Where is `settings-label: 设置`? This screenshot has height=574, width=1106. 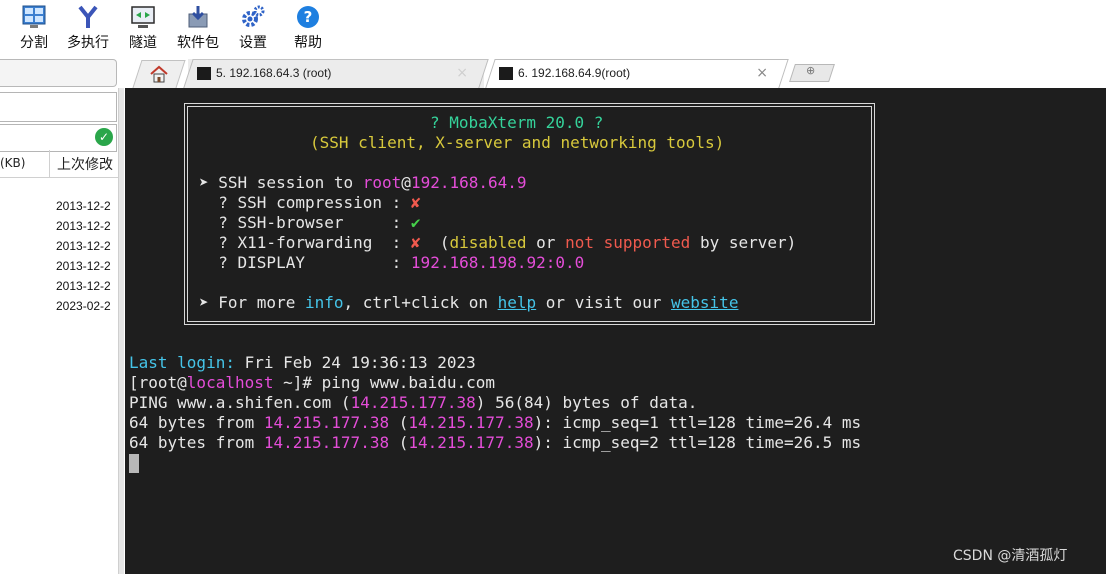 settings-label: 设置 is located at coordinates (253, 43).